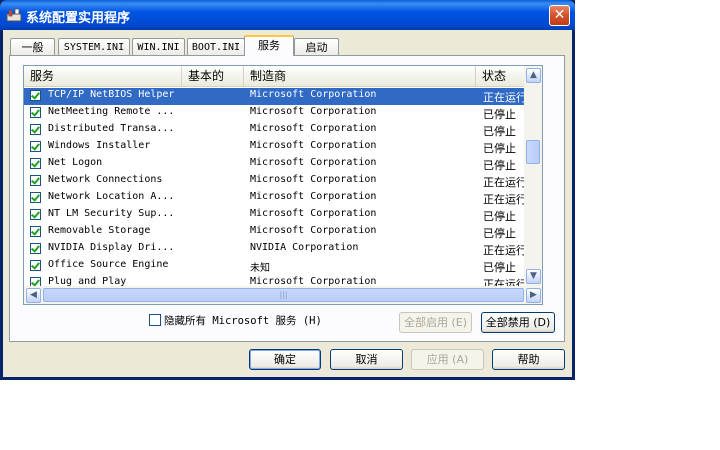 Image resolution: width=720 pixels, height=450 pixels. What do you see at coordinates (447, 359) in the screenshot?
I see `apply-button: 应用 (A)` at bounding box center [447, 359].